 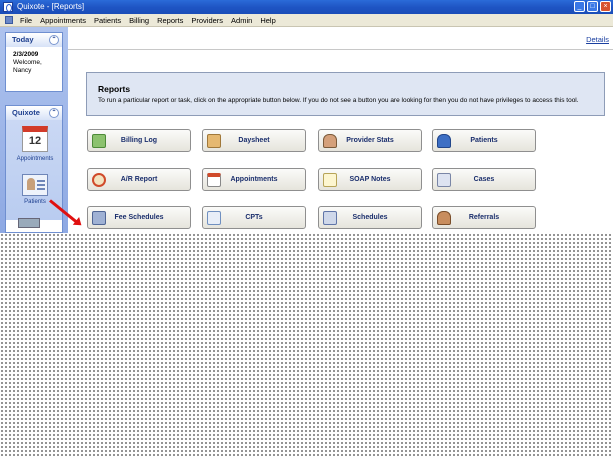 I want to click on cpts-button: CPTs, so click(x=254, y=217).